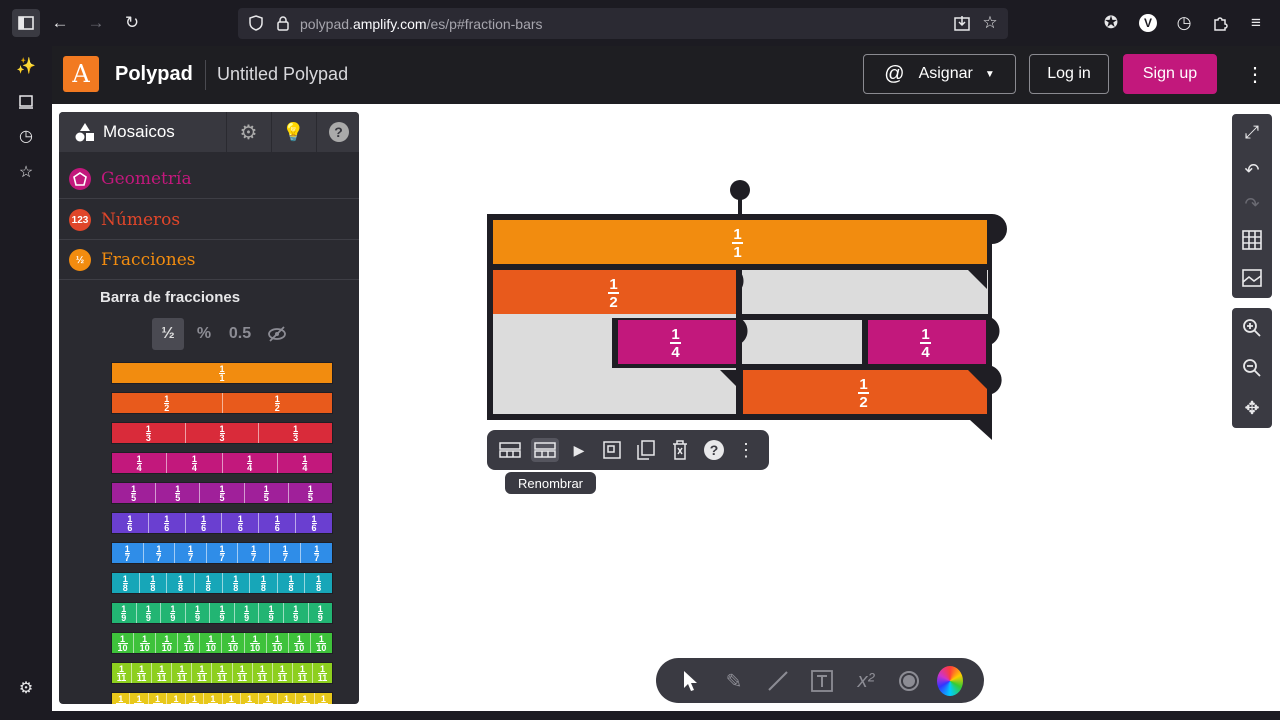  I want to click on fraction-bar-tile: 17171717171717, so click(222, 553).